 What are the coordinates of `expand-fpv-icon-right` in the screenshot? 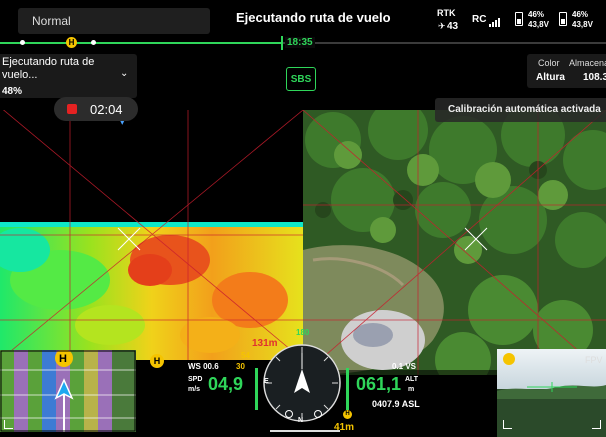 It's located at (596, 424).